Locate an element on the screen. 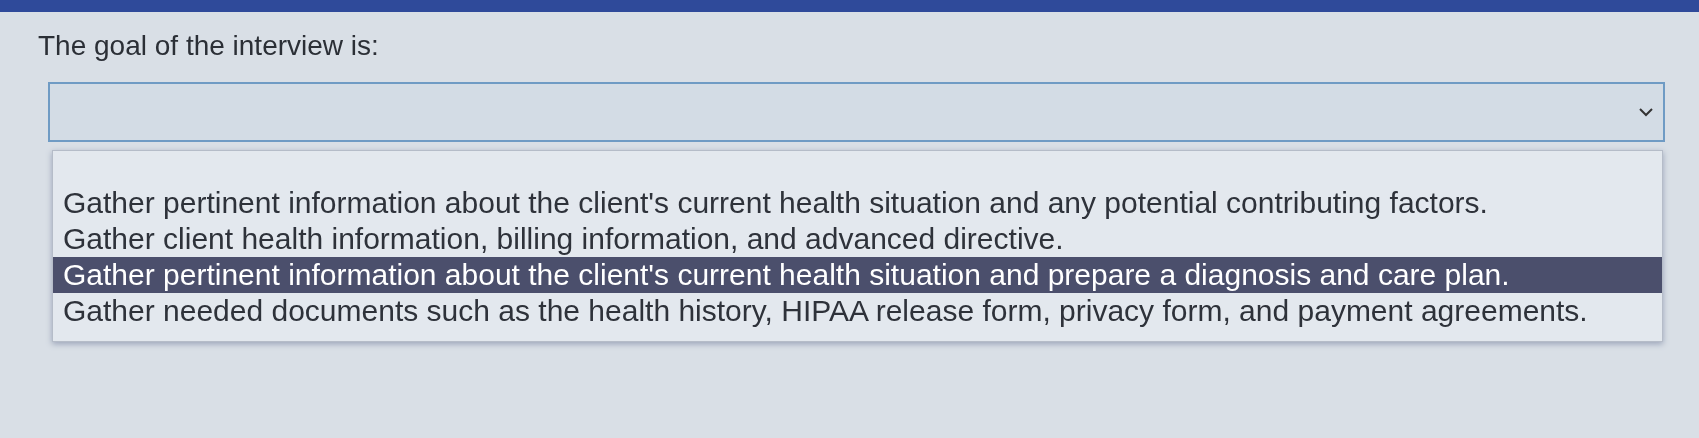 The image size is (1699, 438). dropdown-option: Gather pertinent information about the client's current health situation and prepare a diagnosis and care plan. is located at coordinates (857, 275).